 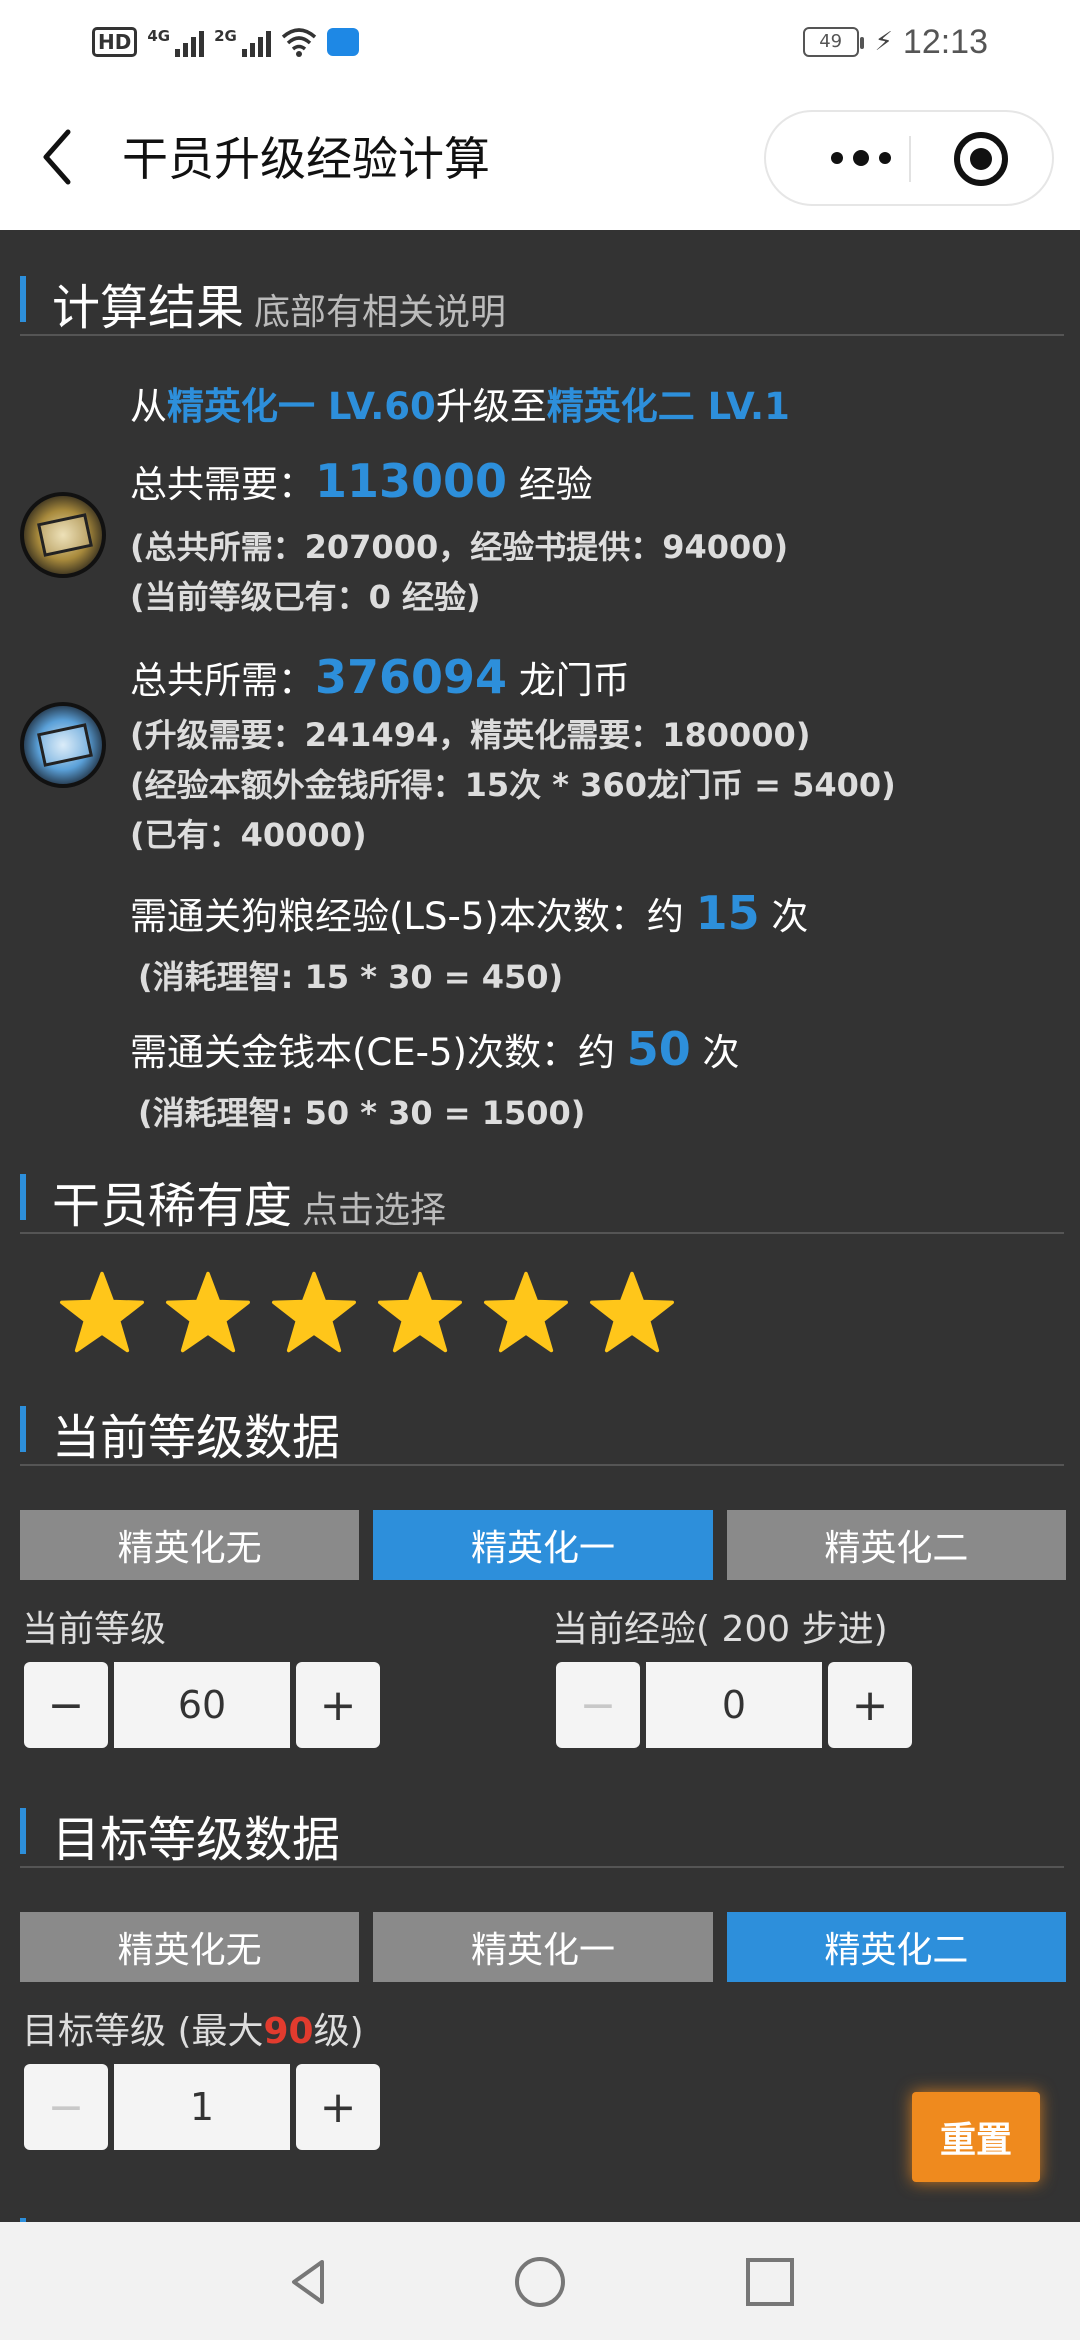 I want to click on current-level-stepper: − 60 +, so click(x=202, y=1705).